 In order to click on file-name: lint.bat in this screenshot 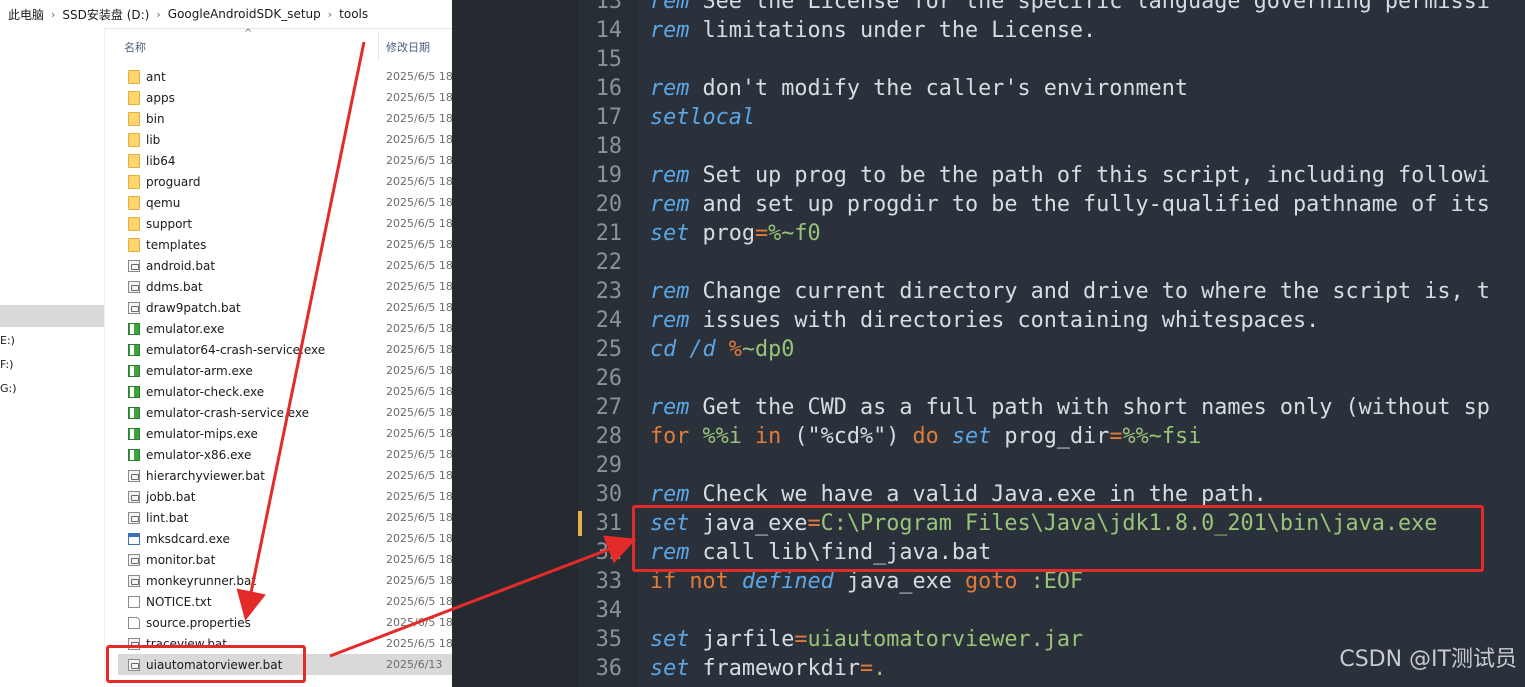, I will do `click(167, 517)`.